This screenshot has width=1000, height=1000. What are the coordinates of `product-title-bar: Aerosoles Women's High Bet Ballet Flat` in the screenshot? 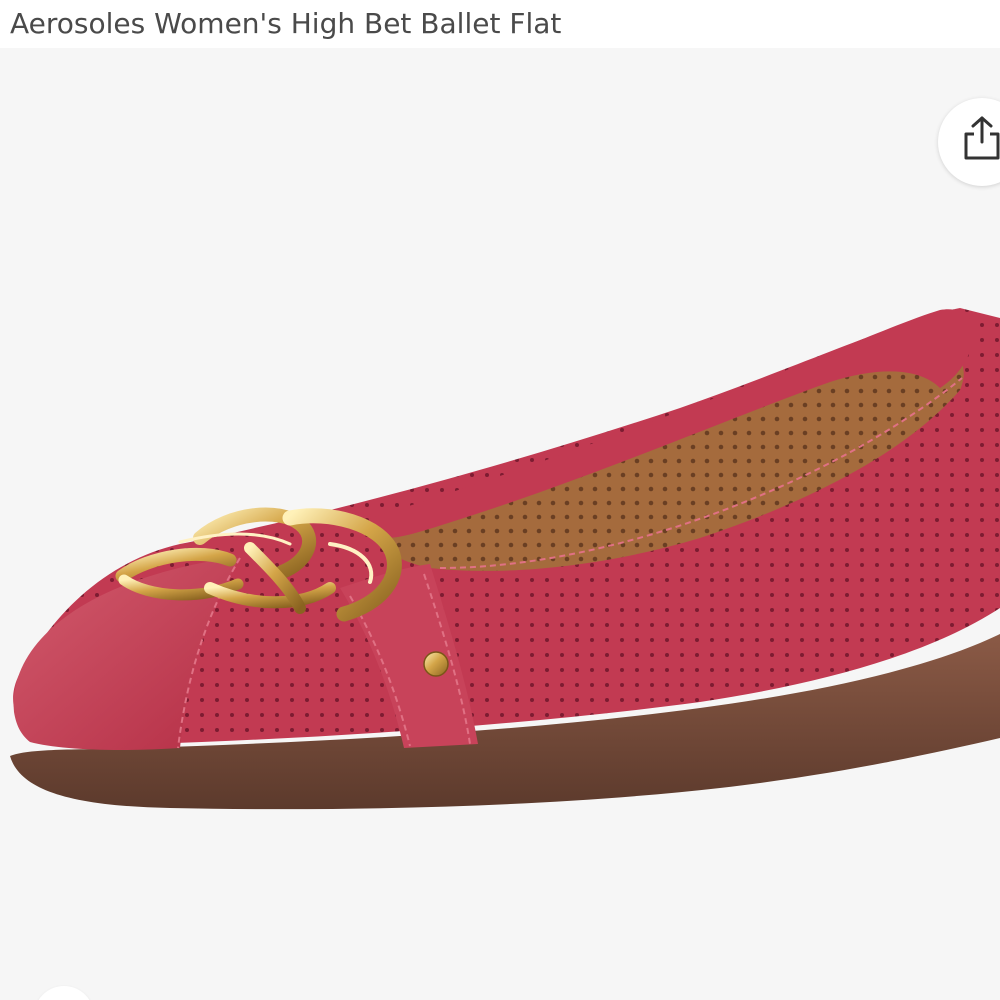 It's located at (500, 24).